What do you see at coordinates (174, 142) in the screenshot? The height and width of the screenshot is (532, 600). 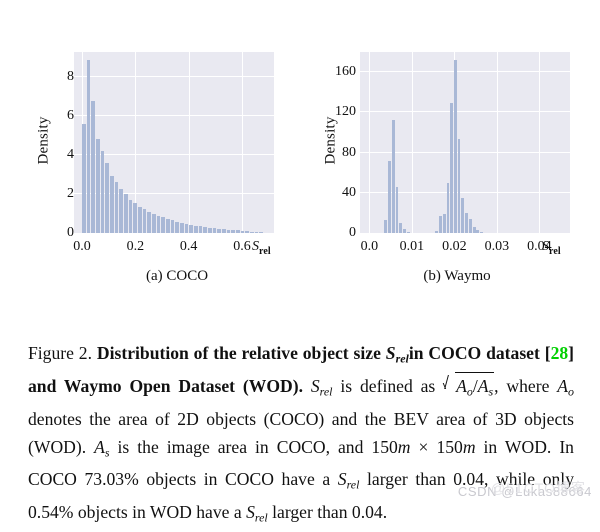 I see `plot-area-coco` at bounding box center [174, 142].